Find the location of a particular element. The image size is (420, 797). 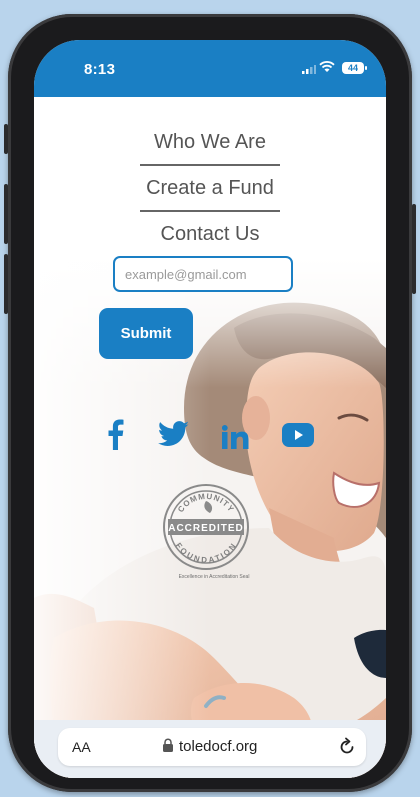

facebook-icon is located at coordinates (115, 434).